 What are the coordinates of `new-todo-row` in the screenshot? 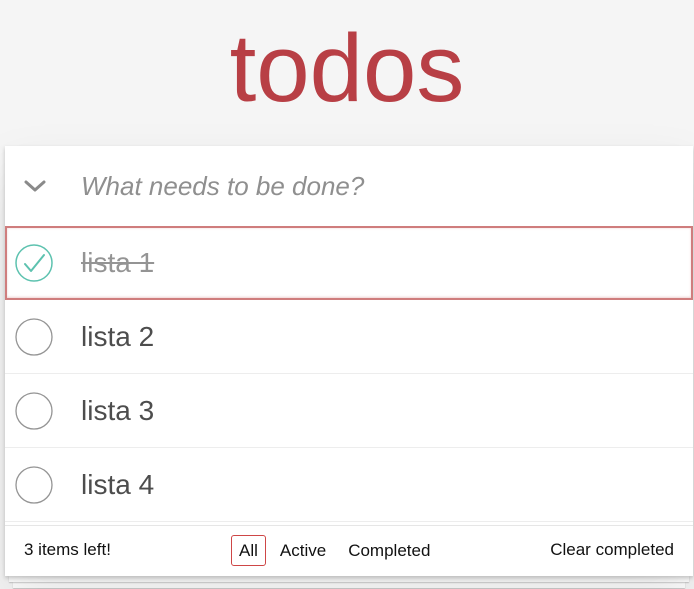 It's located at (349, 186).